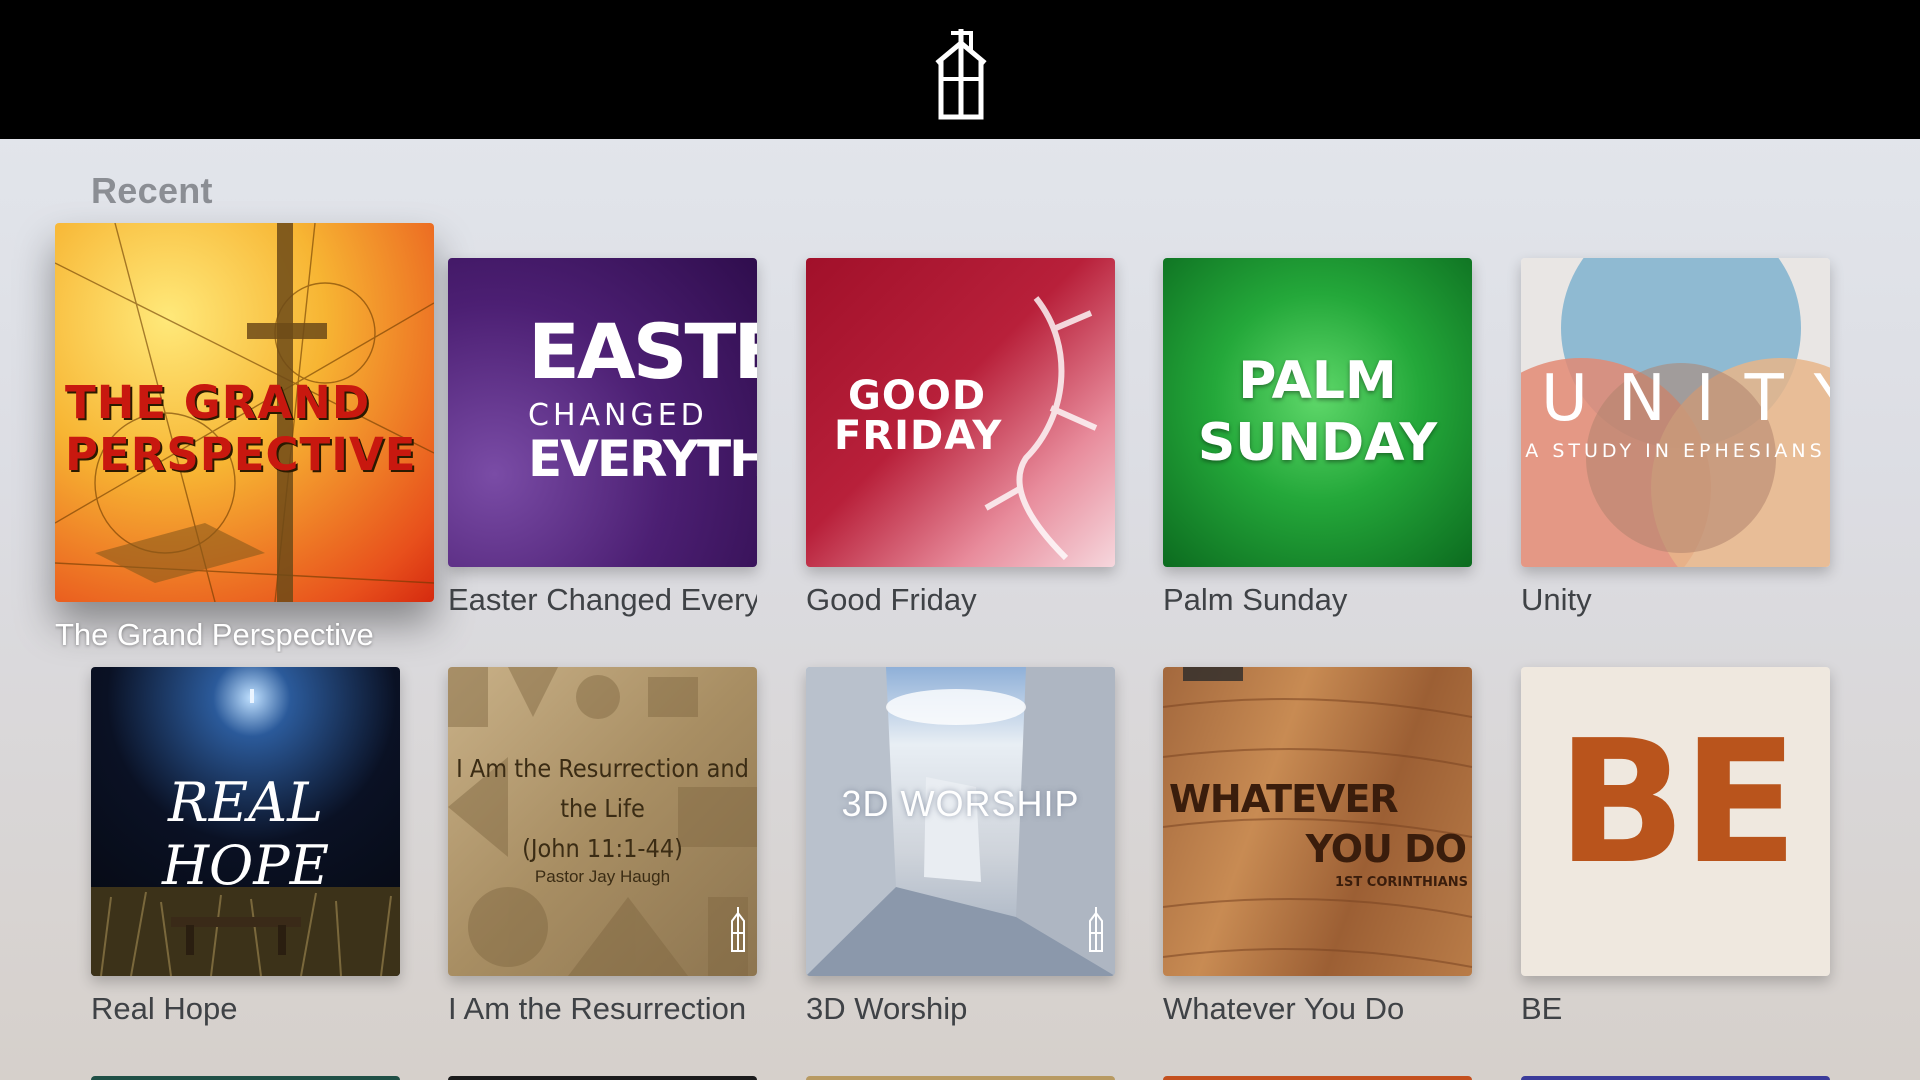 Image resolution: width=1920 pixels, height=1080 pixels. What do you see at coordinates (1284, 799) in the screenshot?
I see `artwork-line-1: WHATEVER` at bounding box center [1284, 799].